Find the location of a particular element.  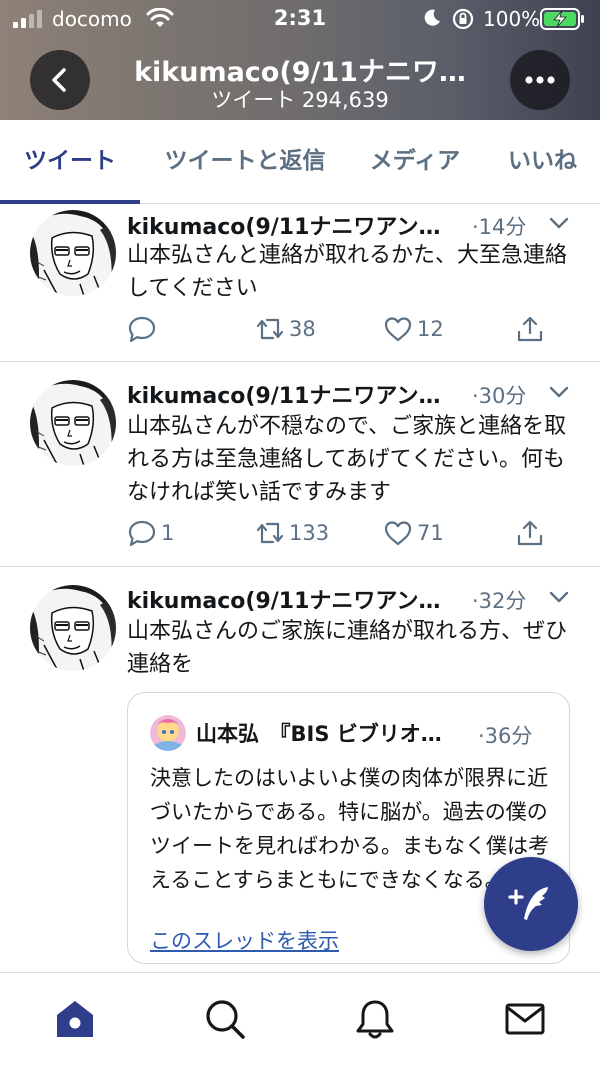

show-thread-link: このスレッドを表示 is located at coordinates (244, 940).